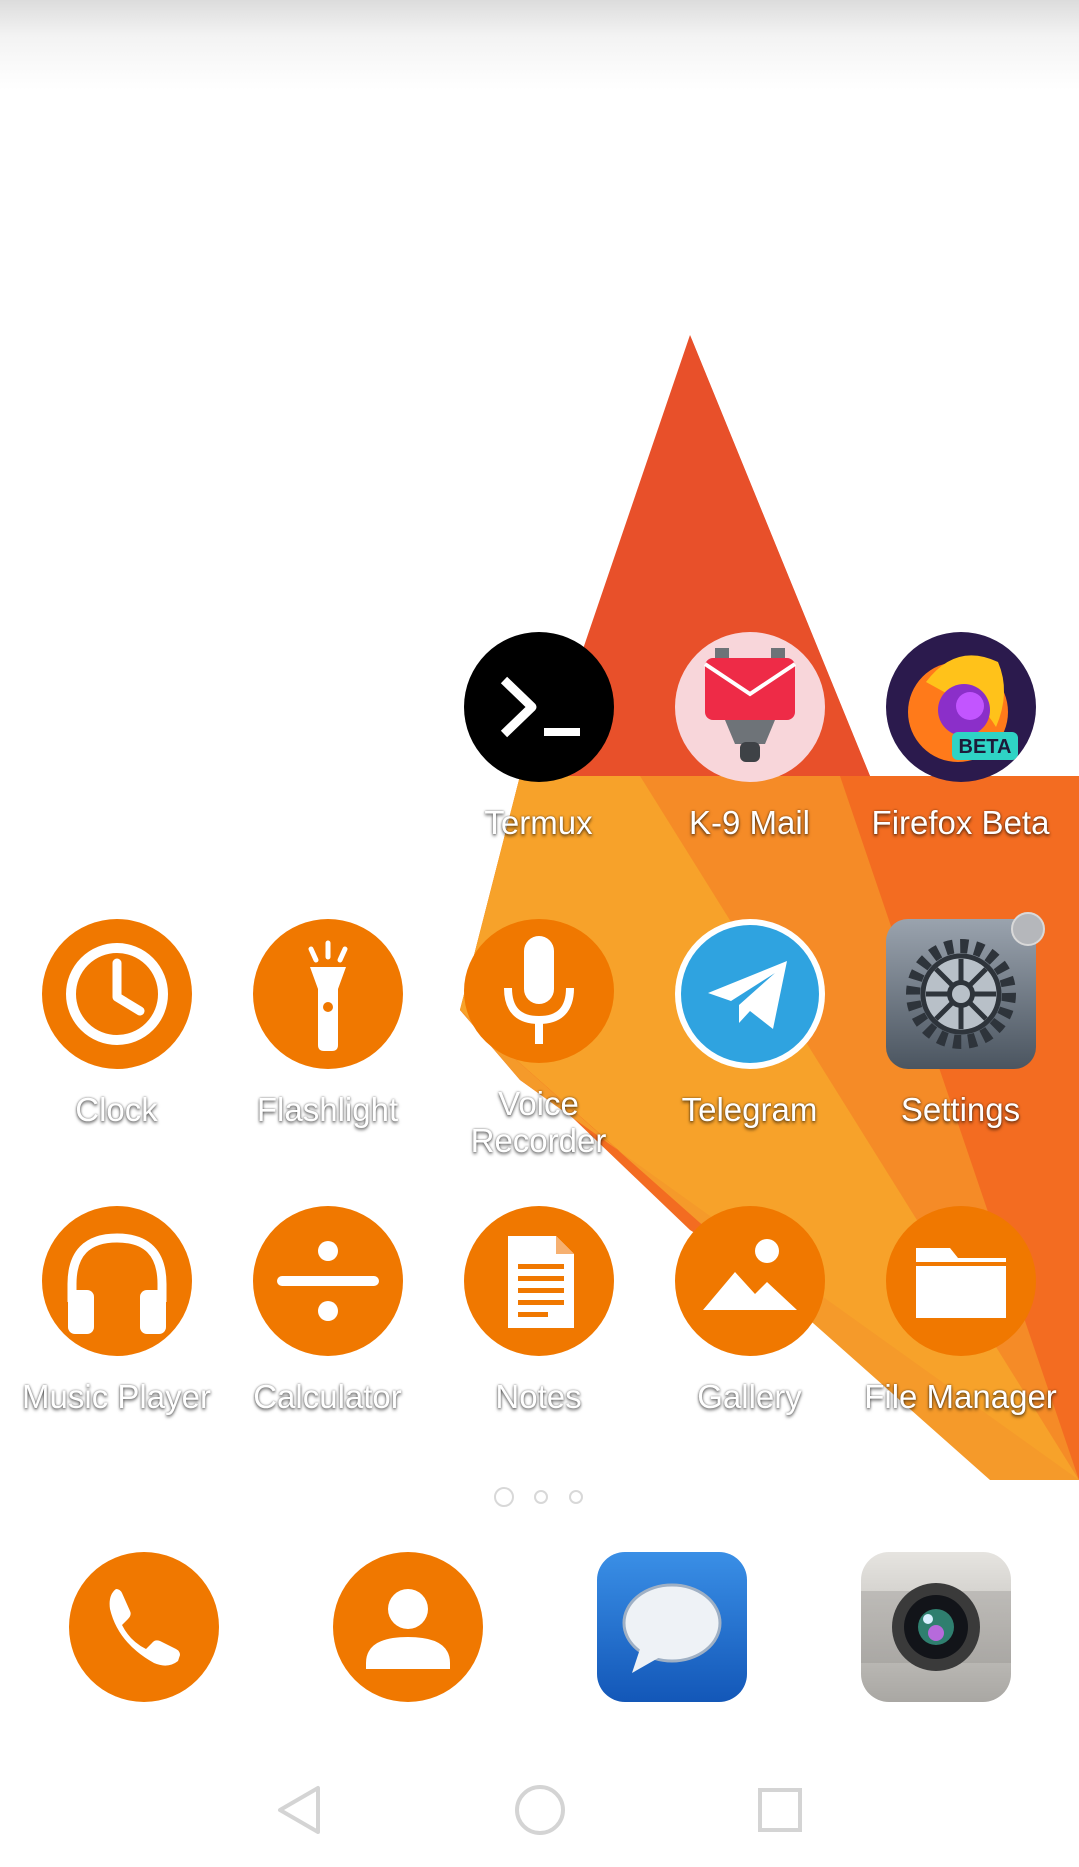 Image resolution: width=1079 pixels, height=1867 pixels. I want to click on app-telegram: Telegram, so click(749, 1039).